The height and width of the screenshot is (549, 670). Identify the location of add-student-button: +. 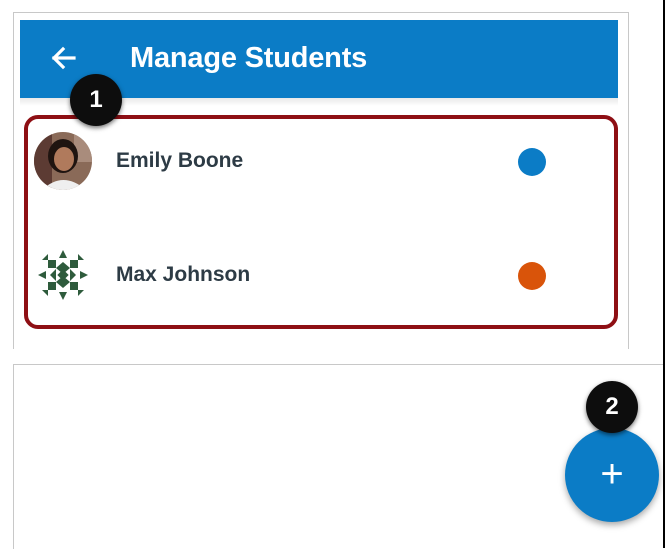
(612, 475).